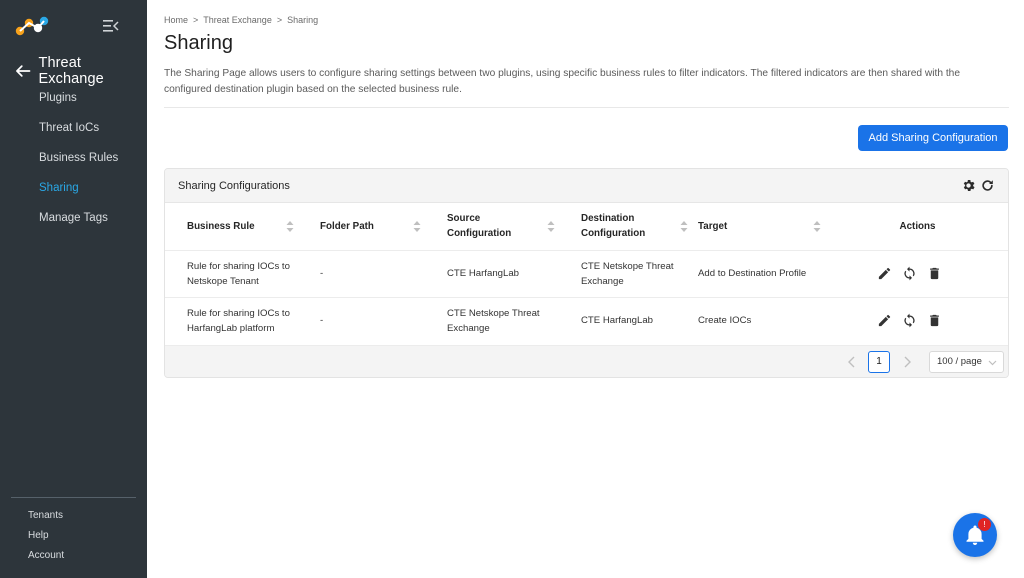 The width and height of the screenshot is (1024, 578). What do you see at coordinates (176, 20) in the screenshot?
I see `breadcrumb-home: Home` at bounding box center [176, 20].